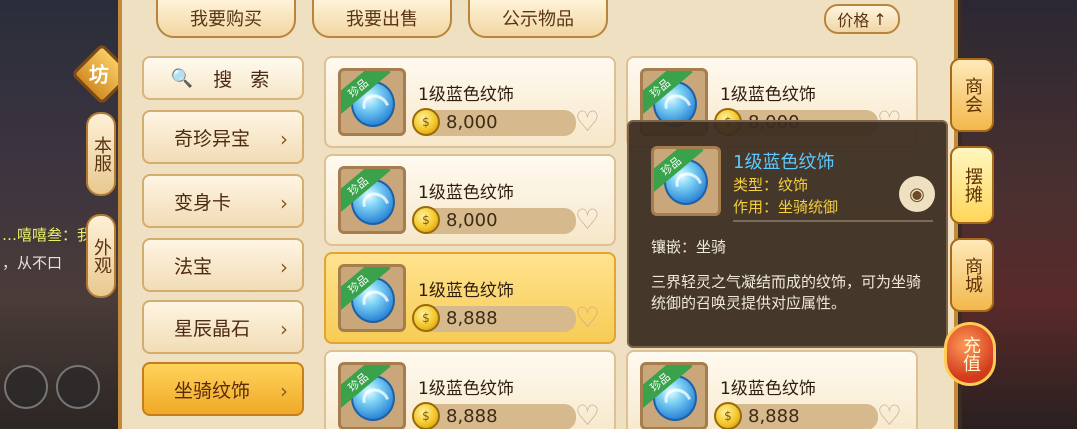  What do you see at coordinates (78, 387) in the screenshot?
I see `world-mic-button` at bounding box center [78, 387].